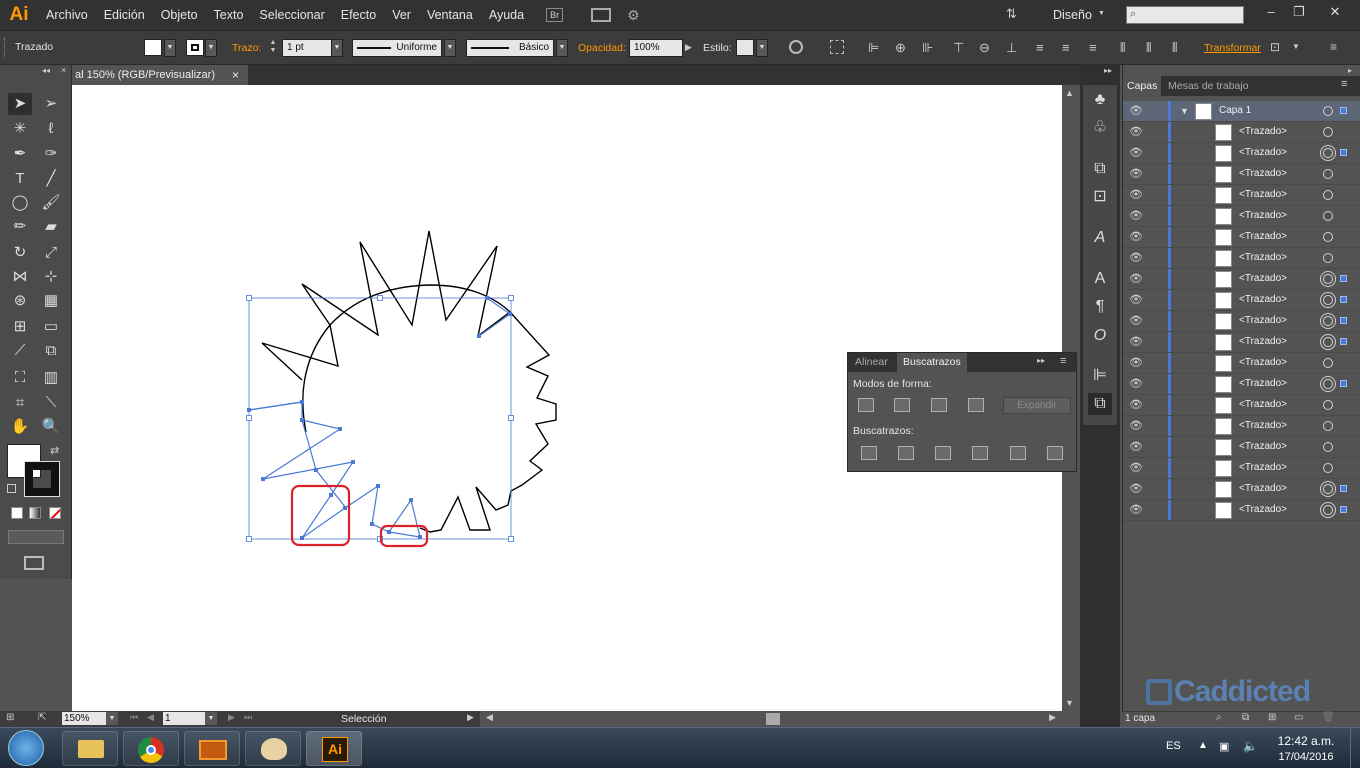 The width and height of the screenshot is (1360, 768). I want to click on fill-swatch, so click(153, 47).